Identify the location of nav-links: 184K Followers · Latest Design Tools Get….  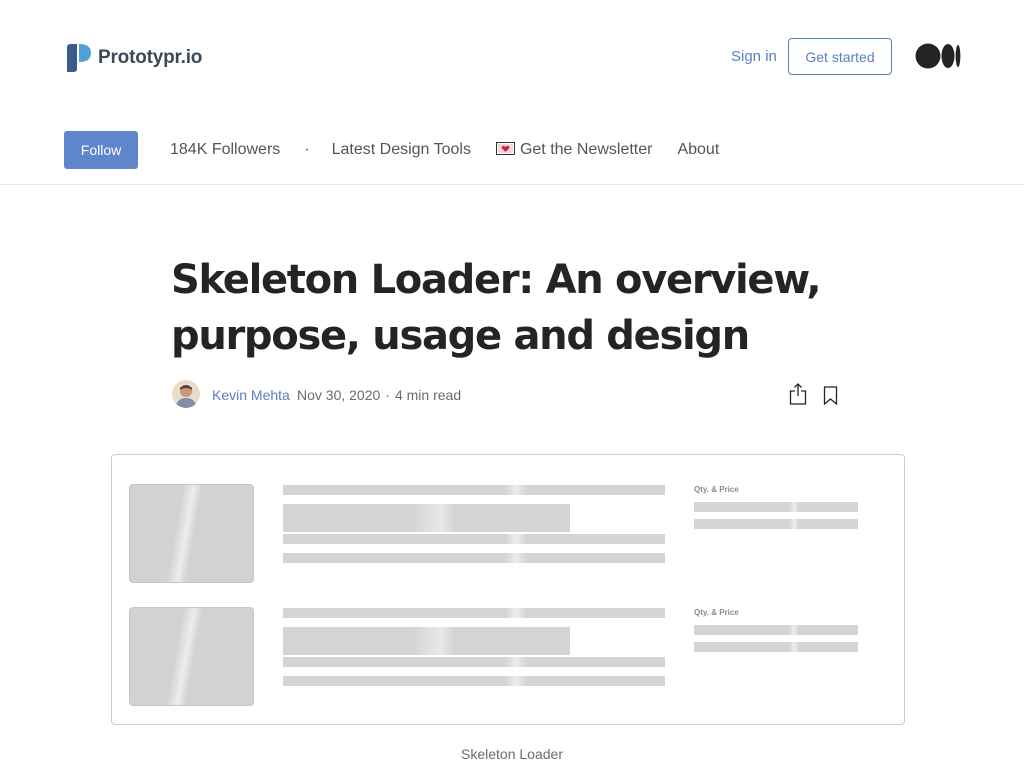
(444, 150).